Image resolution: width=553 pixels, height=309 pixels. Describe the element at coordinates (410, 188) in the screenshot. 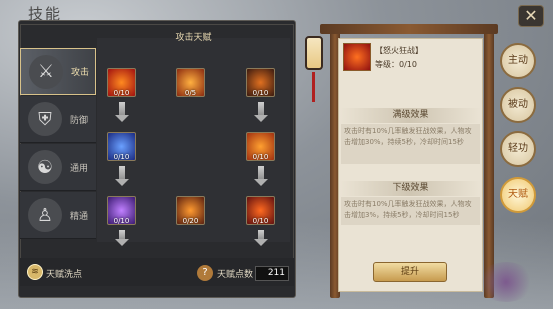

I see `next-effect-title: 下级效果` at that location.